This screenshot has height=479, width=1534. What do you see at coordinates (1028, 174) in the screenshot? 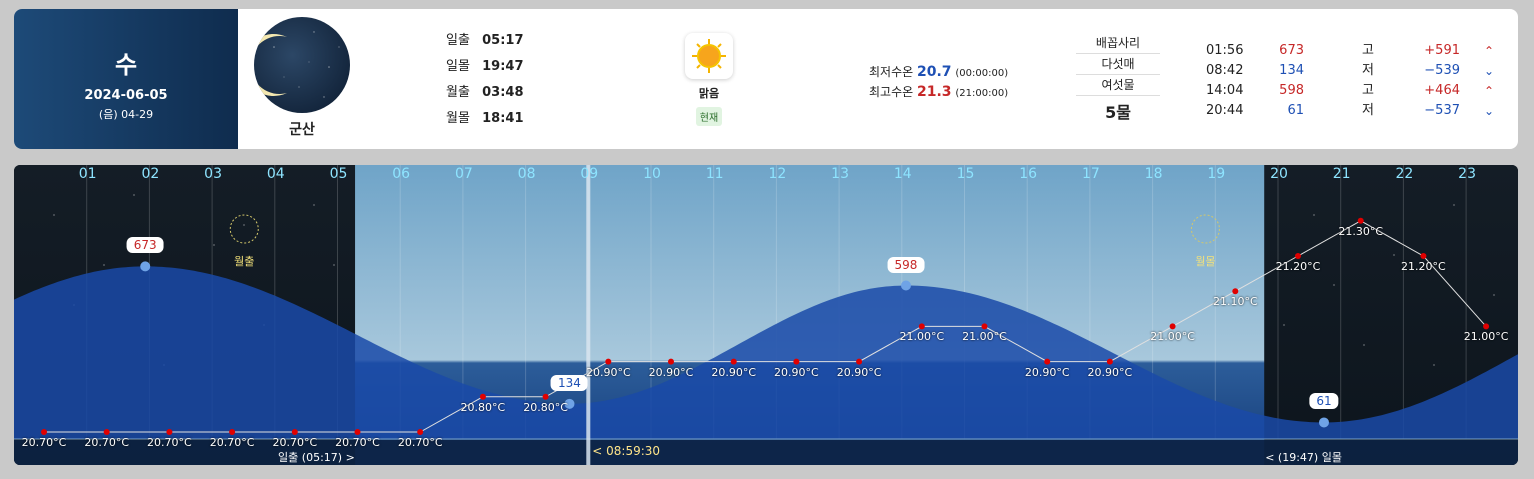
I see `hour-label: 16` at bounding box center [1028, 174].